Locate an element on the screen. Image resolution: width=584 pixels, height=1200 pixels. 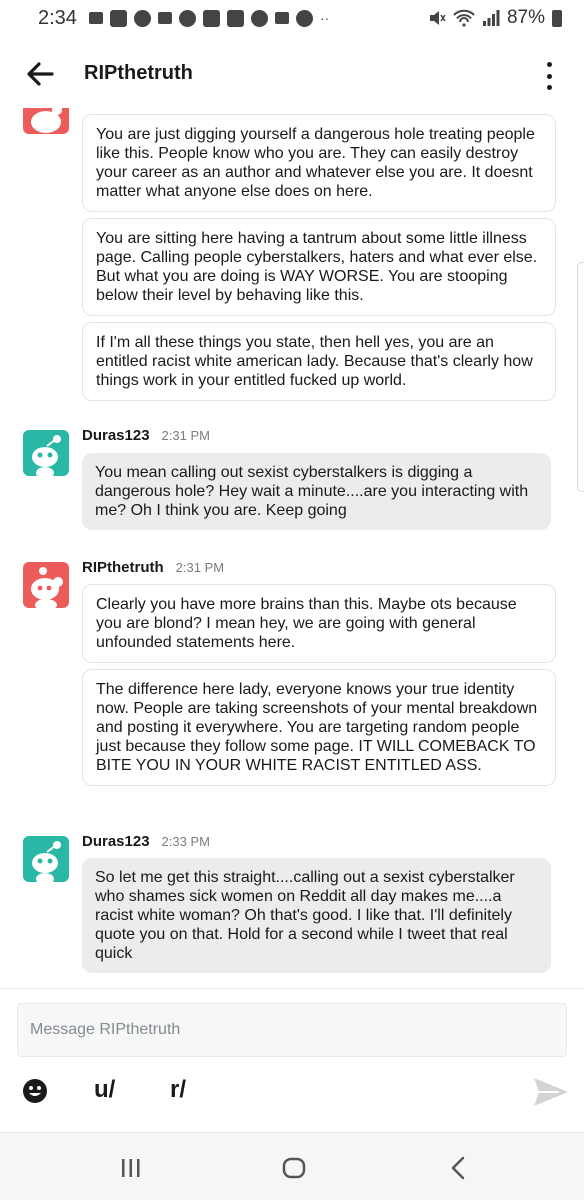
author-name: RIPthetruth is located at coordinates (123, 567).